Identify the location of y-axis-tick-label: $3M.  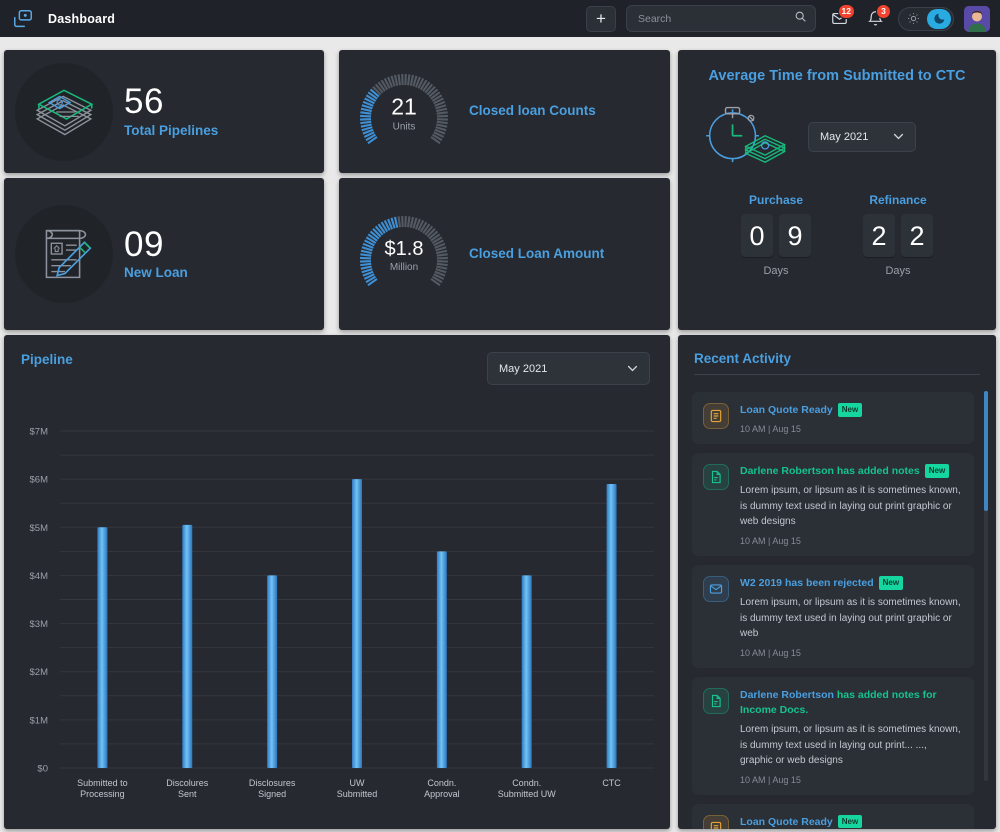
(39, 624).